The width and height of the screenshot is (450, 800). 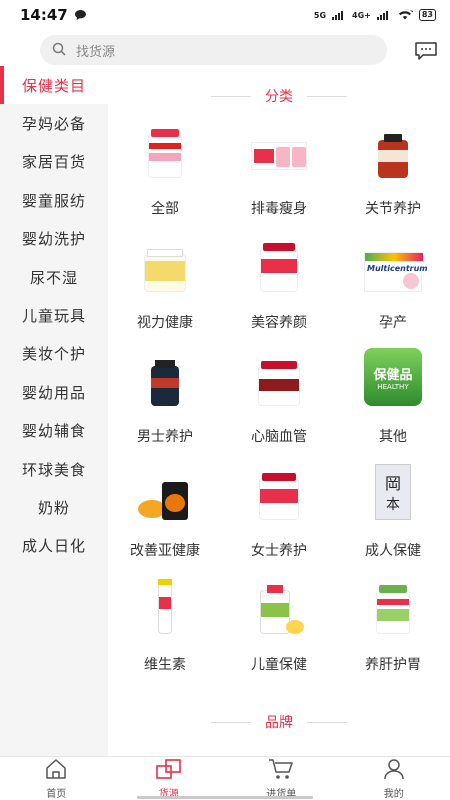 I want to click on message-icon, so click(x=426, y=53).